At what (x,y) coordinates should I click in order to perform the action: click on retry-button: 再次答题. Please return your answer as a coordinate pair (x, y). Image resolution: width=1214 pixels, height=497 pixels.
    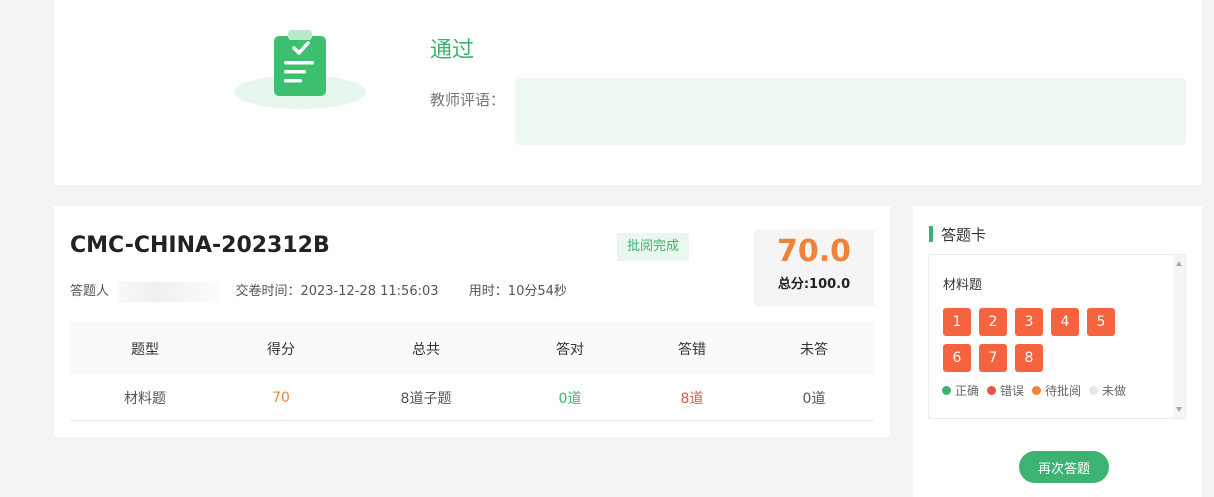
    Looking at the image, I should click on (1064, 467).